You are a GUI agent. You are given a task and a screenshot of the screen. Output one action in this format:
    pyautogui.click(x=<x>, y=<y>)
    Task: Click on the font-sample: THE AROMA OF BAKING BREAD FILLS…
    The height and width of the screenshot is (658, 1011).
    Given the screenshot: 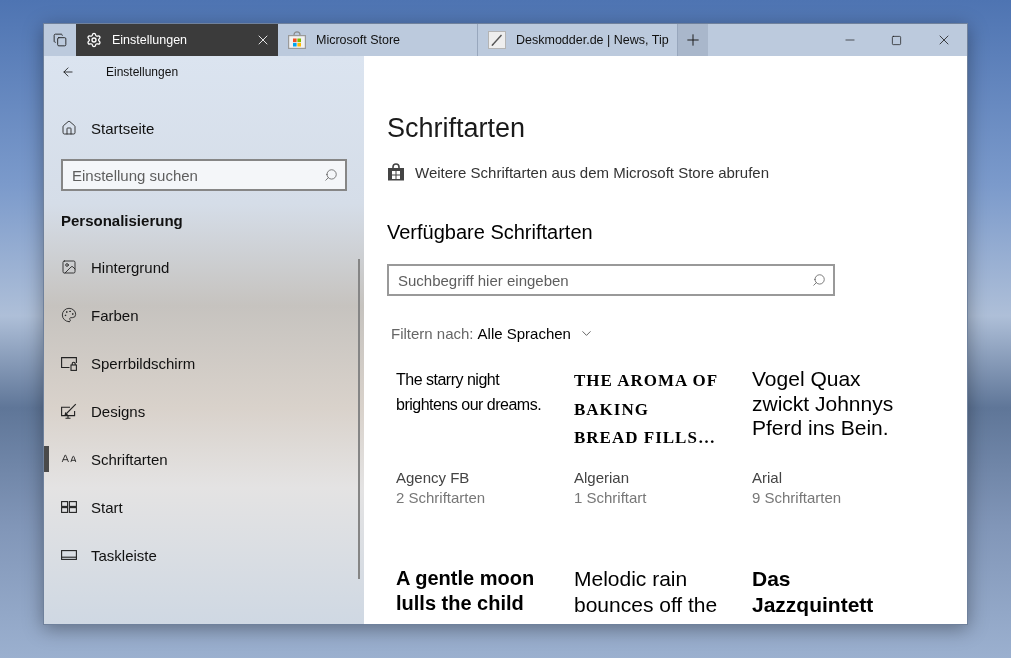 What is the action you would take?
    pyautogui.click(x=654, y=417)
    